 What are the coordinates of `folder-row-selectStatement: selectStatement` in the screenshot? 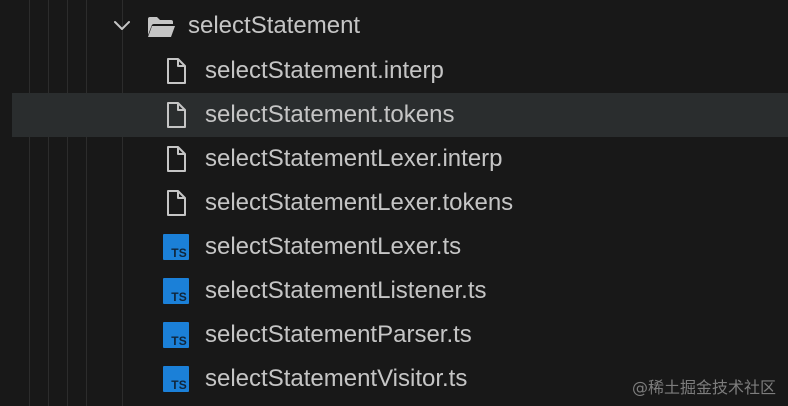 It's located at (394, 26).